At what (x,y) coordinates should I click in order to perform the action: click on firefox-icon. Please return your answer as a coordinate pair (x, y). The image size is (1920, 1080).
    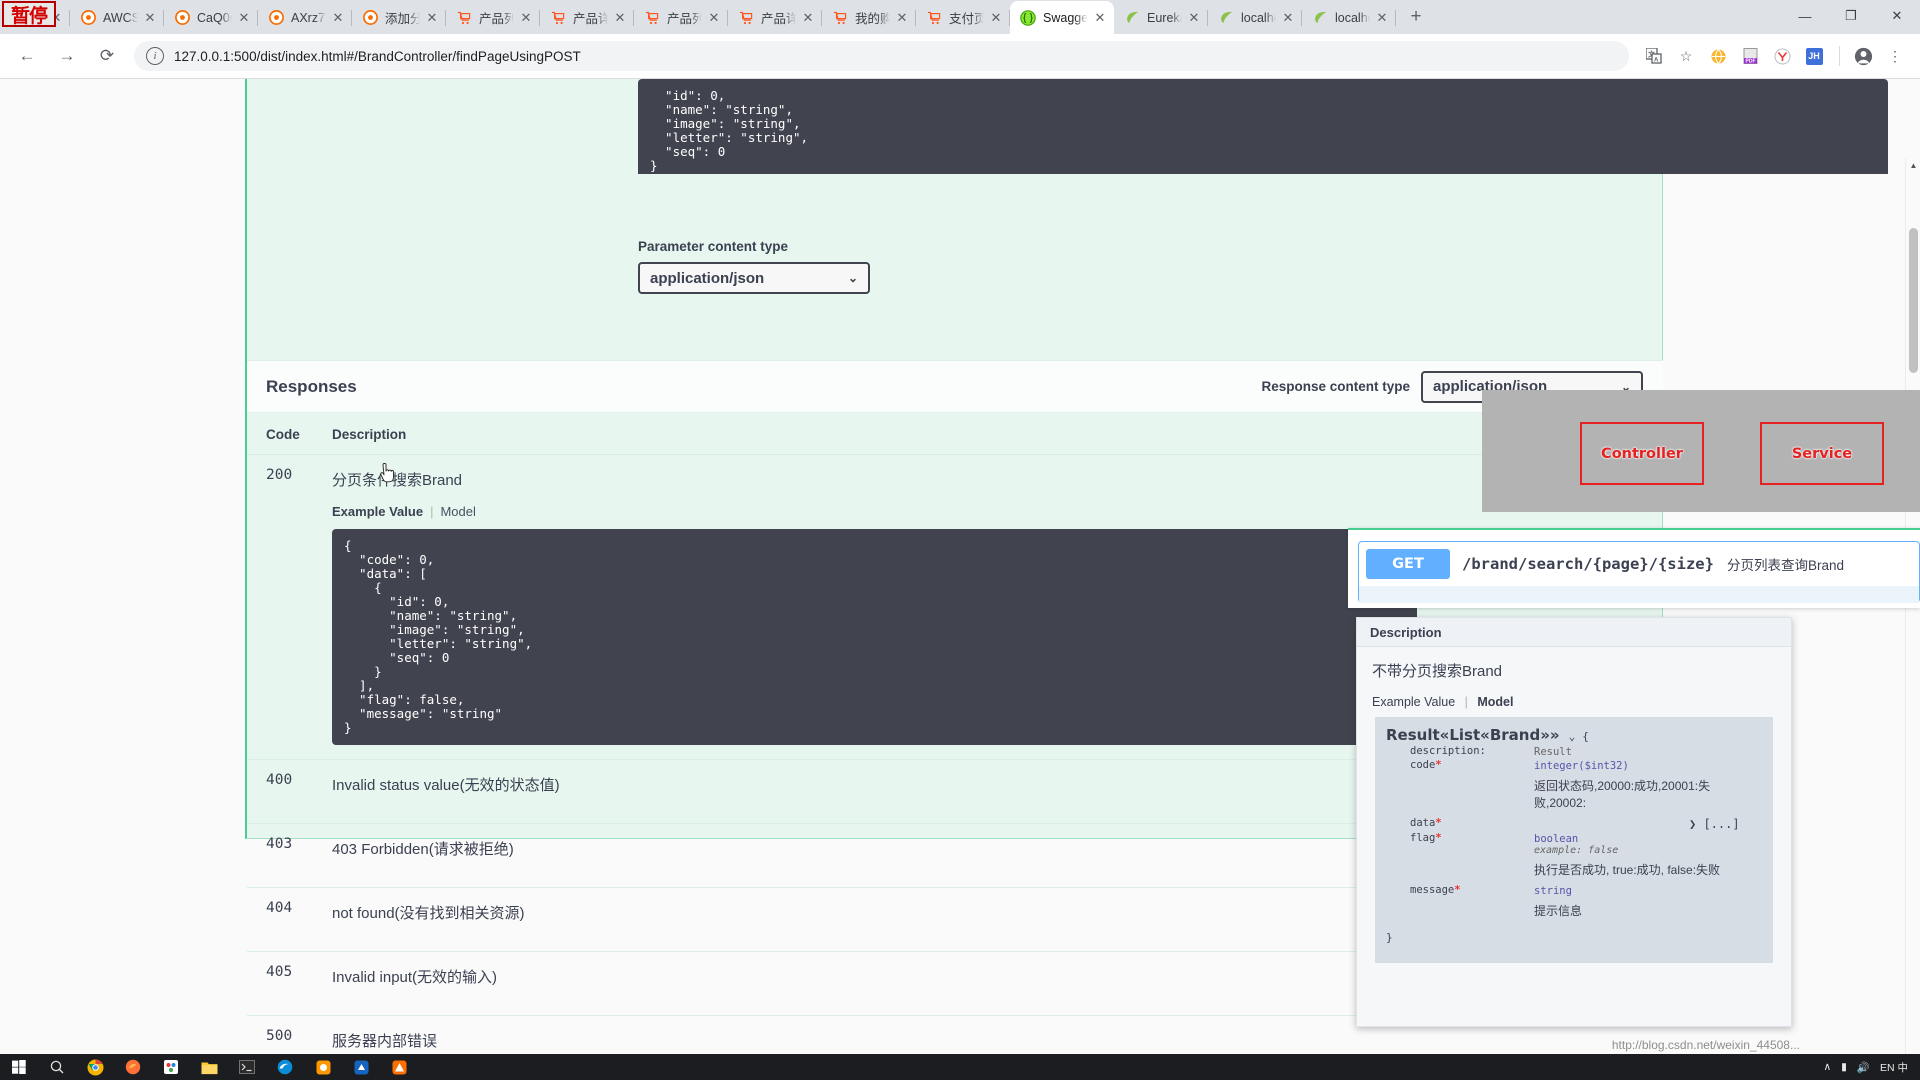
    Looking at the image, I should click on (133, 1067).